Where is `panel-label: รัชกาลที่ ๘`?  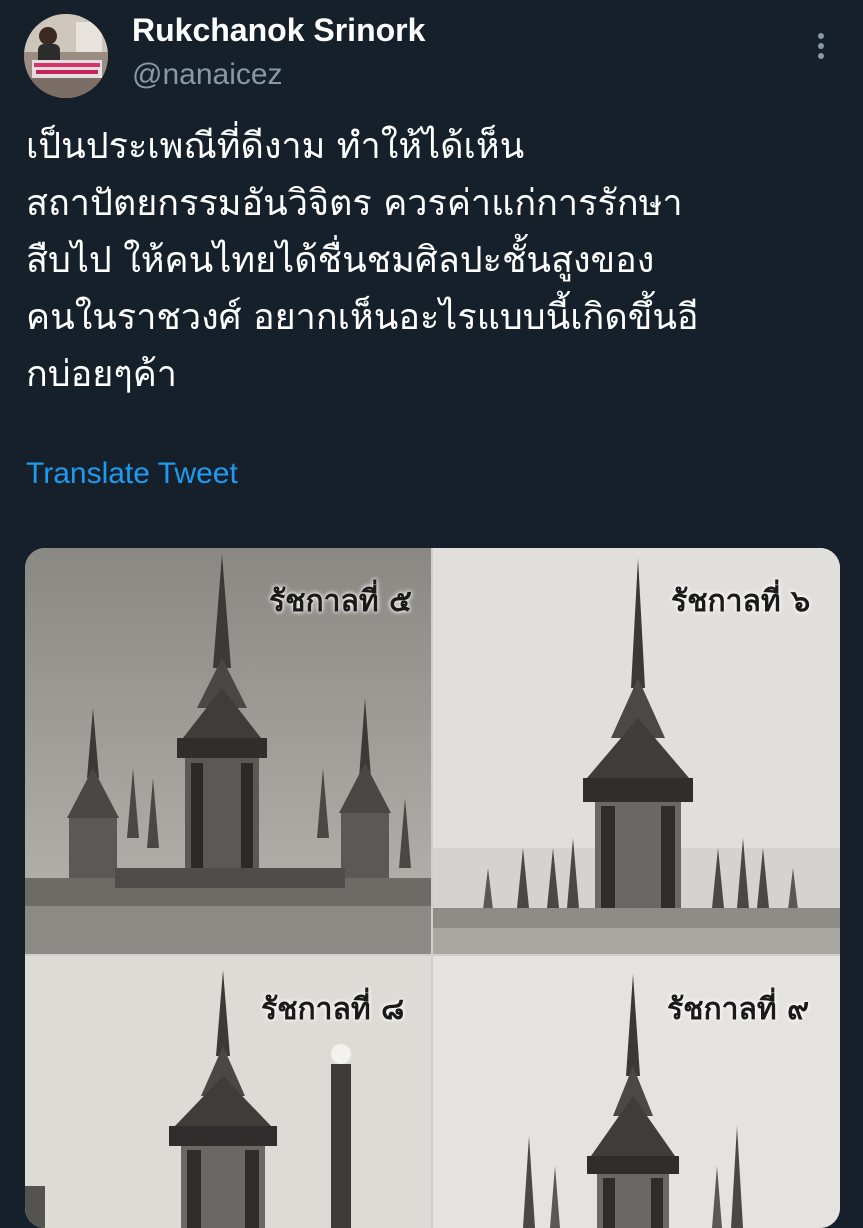
panel-label: รัชกาลที่ ๘ is located at coordinates (333, 1009).